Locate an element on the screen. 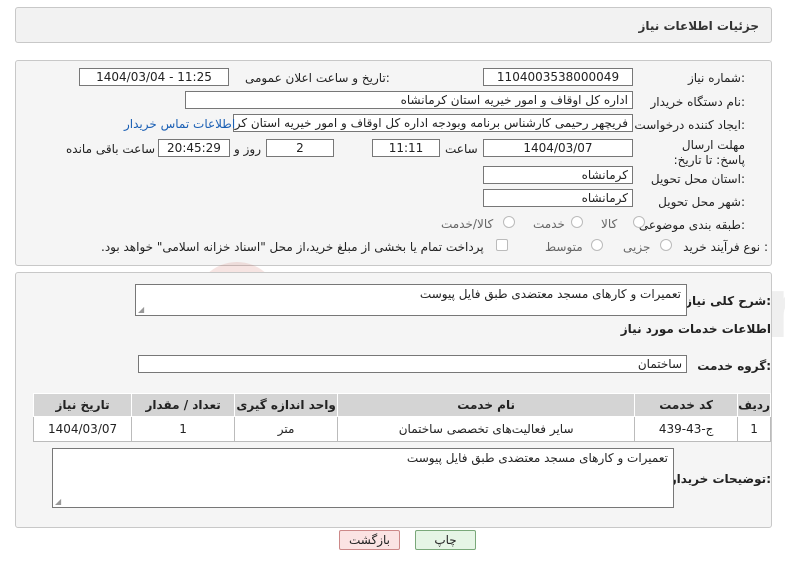 The width and height of the screenshot is (788, 566). services-section-title: اطلاعات خدمات مورد نیاز is located at coordinates (695, 329).